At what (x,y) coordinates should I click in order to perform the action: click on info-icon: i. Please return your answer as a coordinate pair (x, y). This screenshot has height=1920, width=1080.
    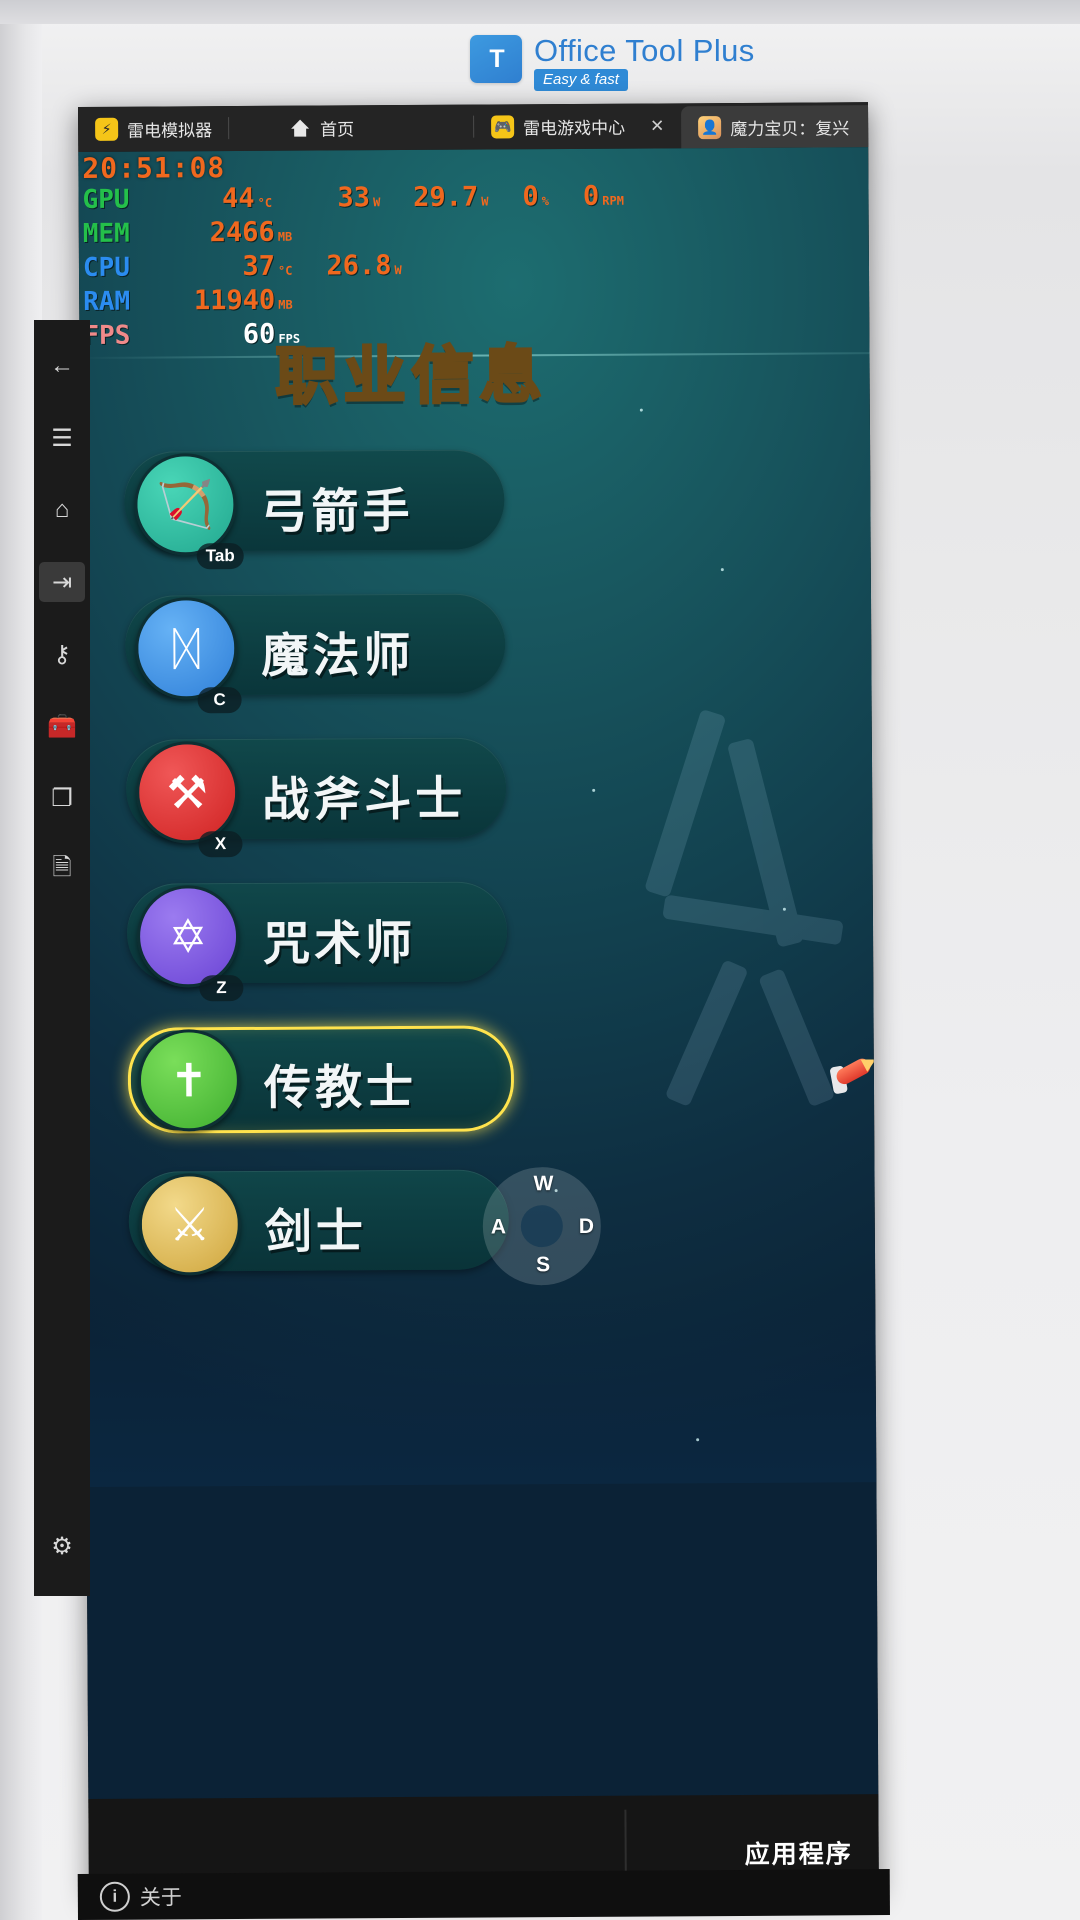
    Looking at the image, I should click on (114, 1896).